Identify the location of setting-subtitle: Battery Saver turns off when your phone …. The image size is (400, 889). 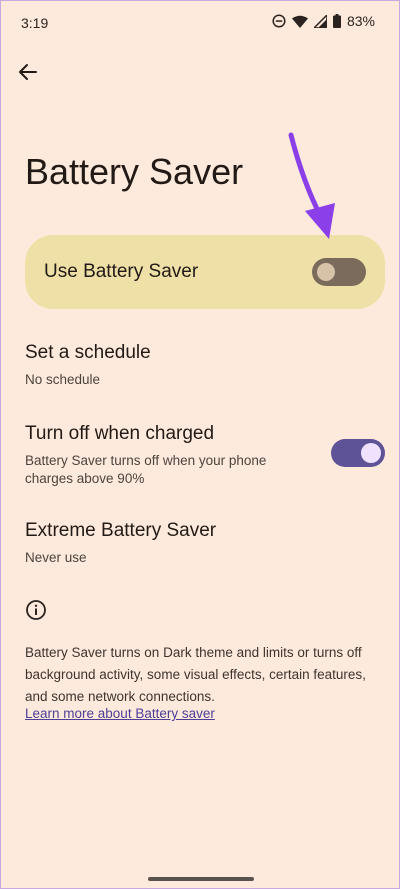
(146, 469).